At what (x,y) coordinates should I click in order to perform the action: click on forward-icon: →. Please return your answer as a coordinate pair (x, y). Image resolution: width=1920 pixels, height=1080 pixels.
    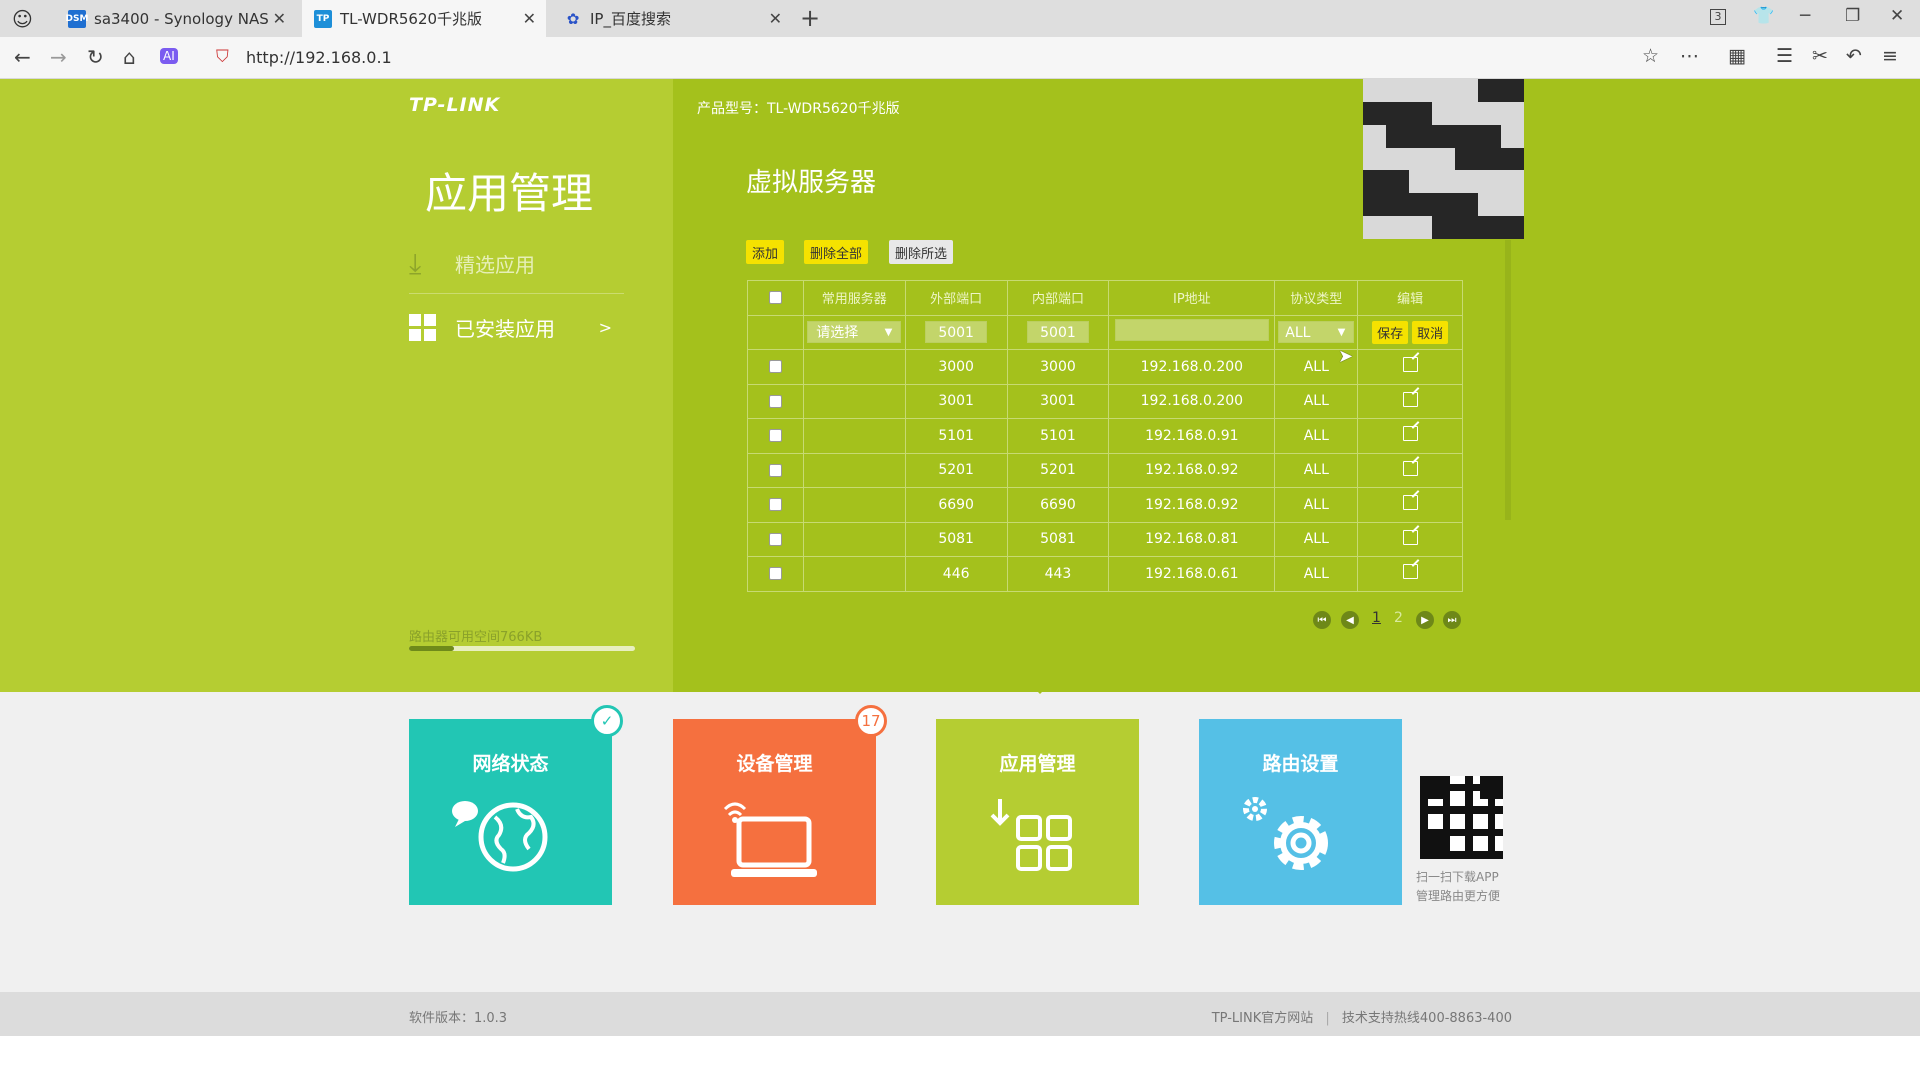
    Looking at the image, I should click on (58, 57).